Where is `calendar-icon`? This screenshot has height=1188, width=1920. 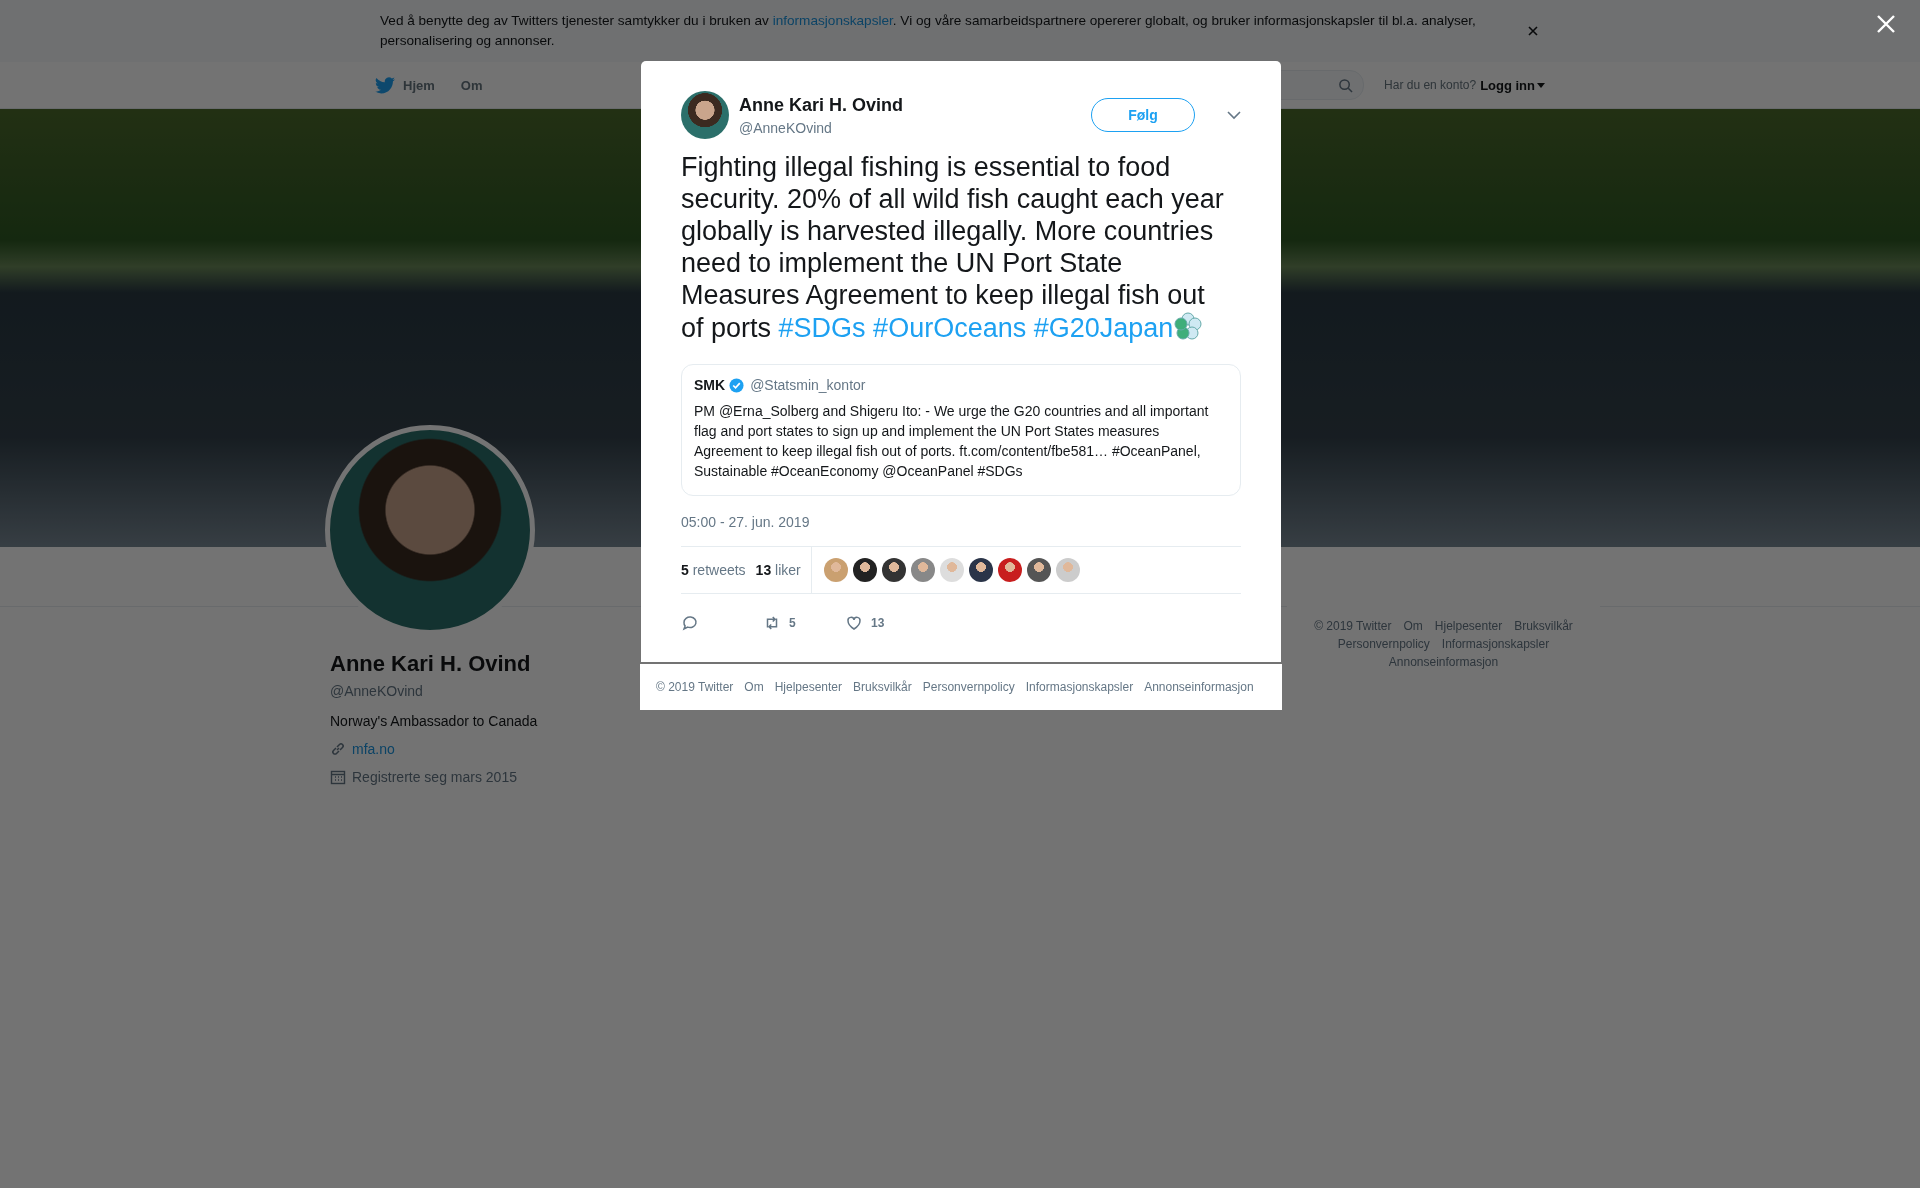
calendar-icon is located at coordinates (338, 777).